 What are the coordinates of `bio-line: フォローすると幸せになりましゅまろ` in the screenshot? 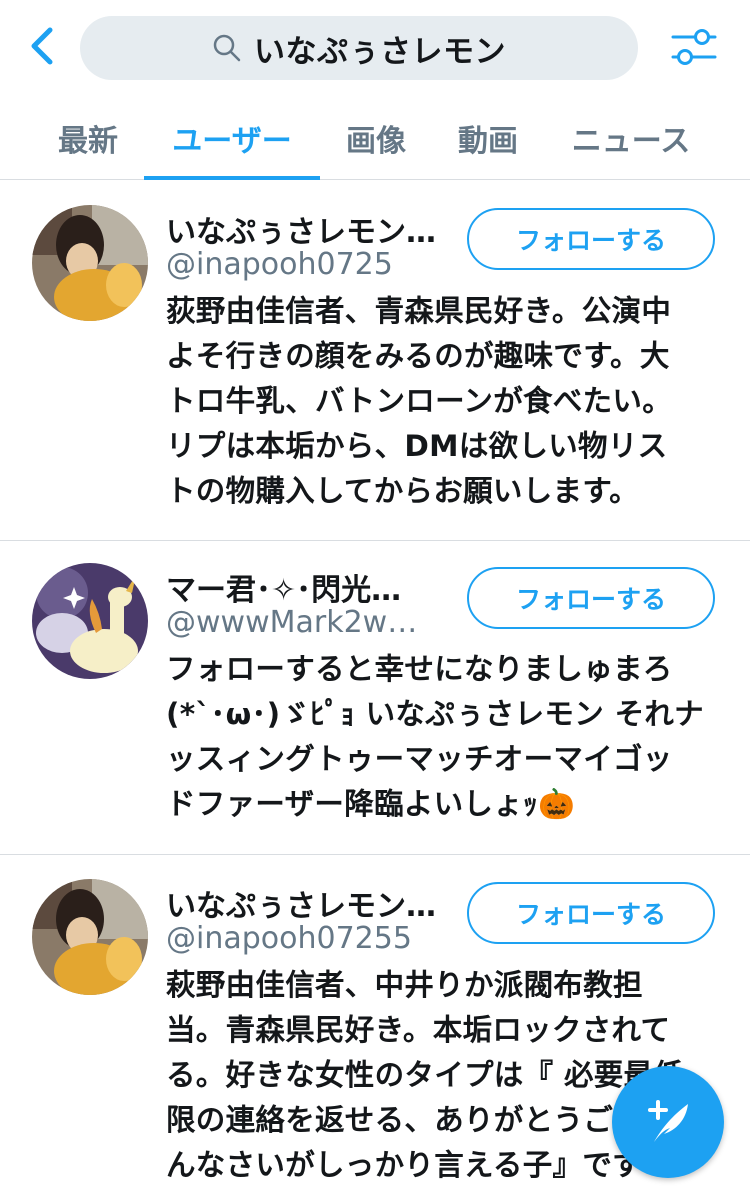 It's located at (419, 669).